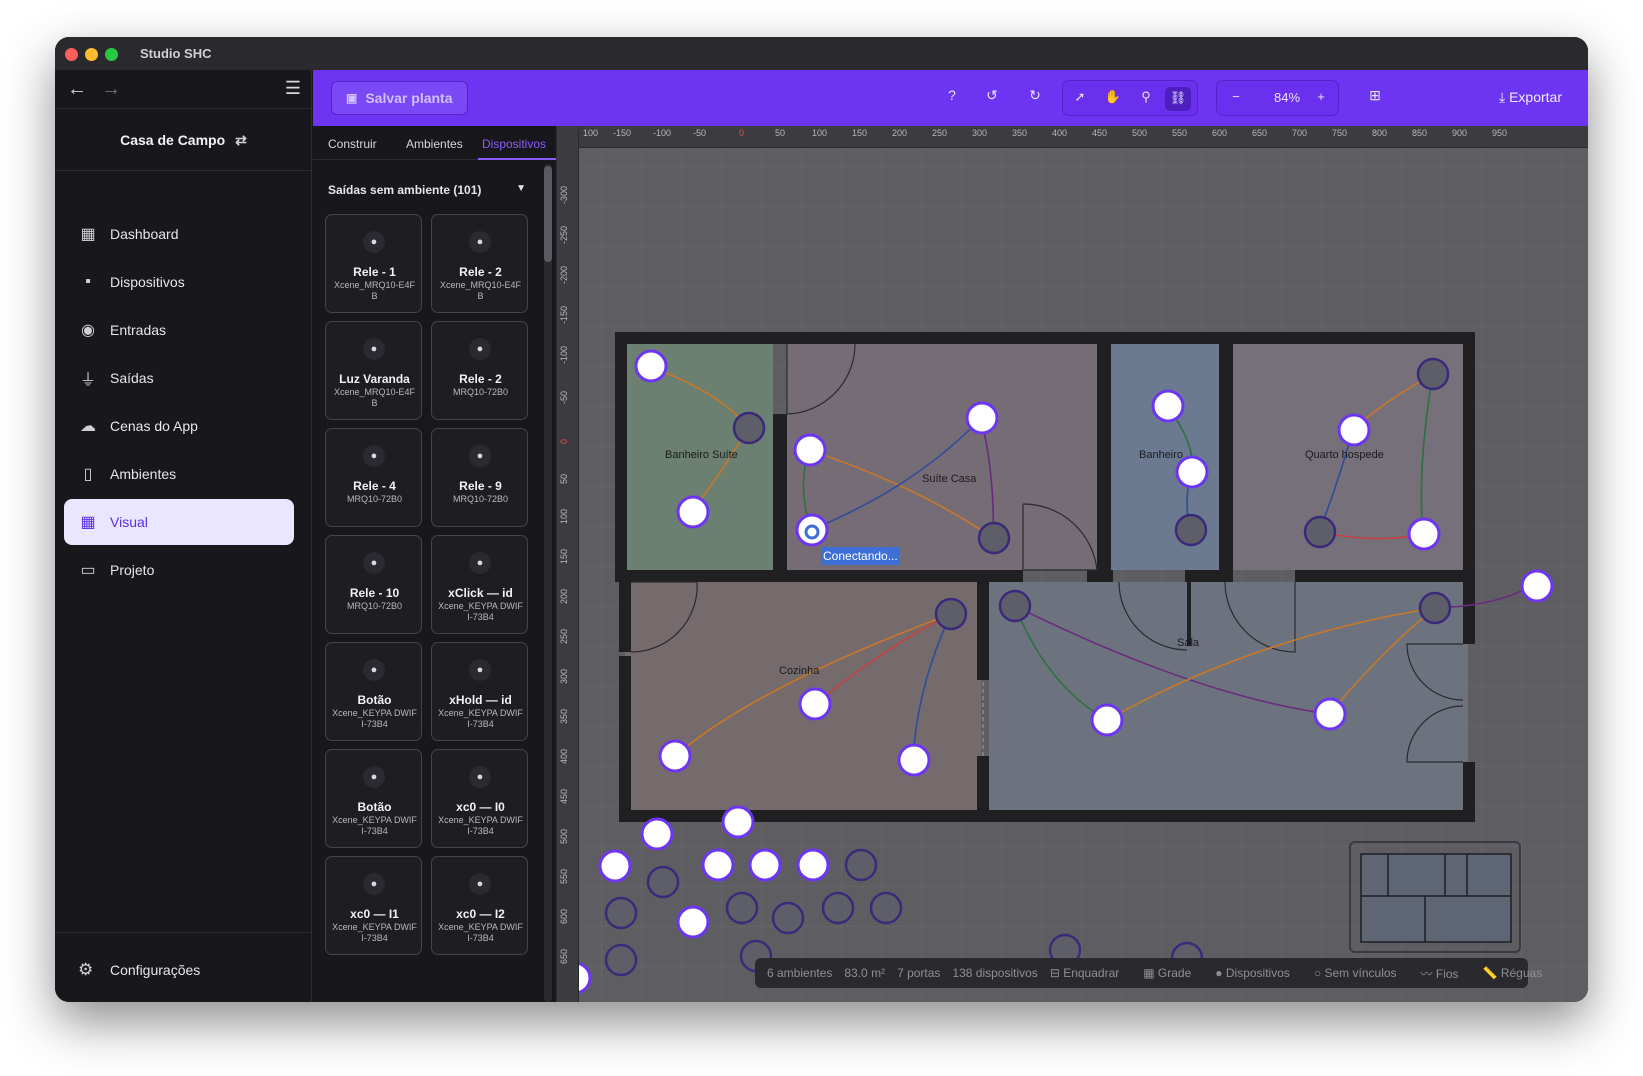 This screenshot has width=1643, height=1076. I want to click on maximize-window-button, so click(111, 54).